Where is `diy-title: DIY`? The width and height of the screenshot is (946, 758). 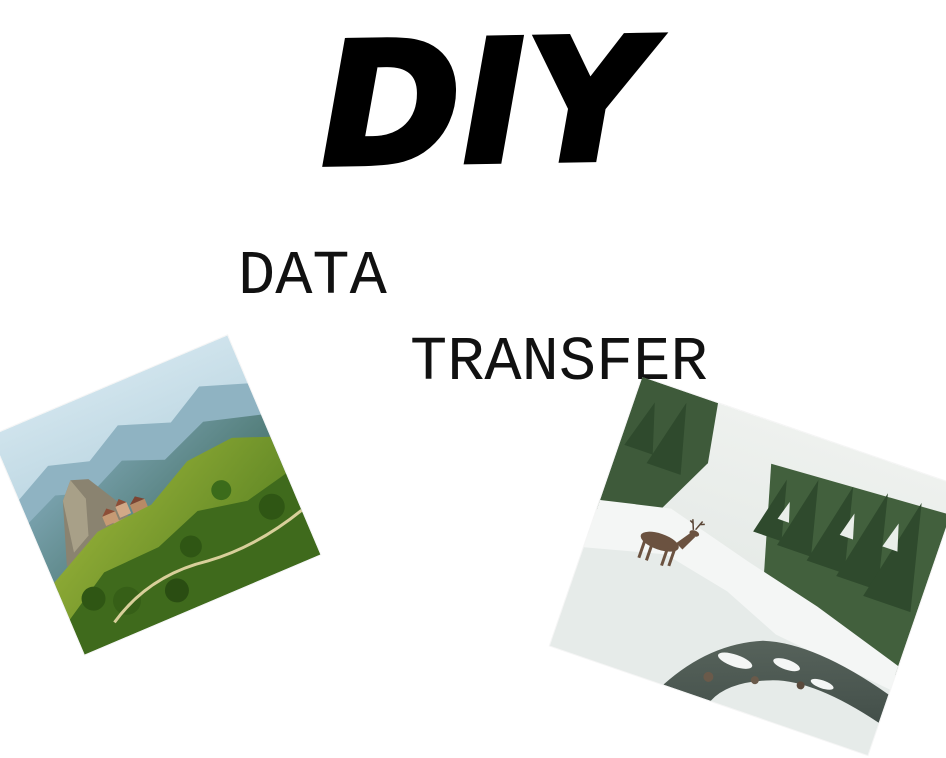
diy-title: DIY is located at coordinates (486, 103).